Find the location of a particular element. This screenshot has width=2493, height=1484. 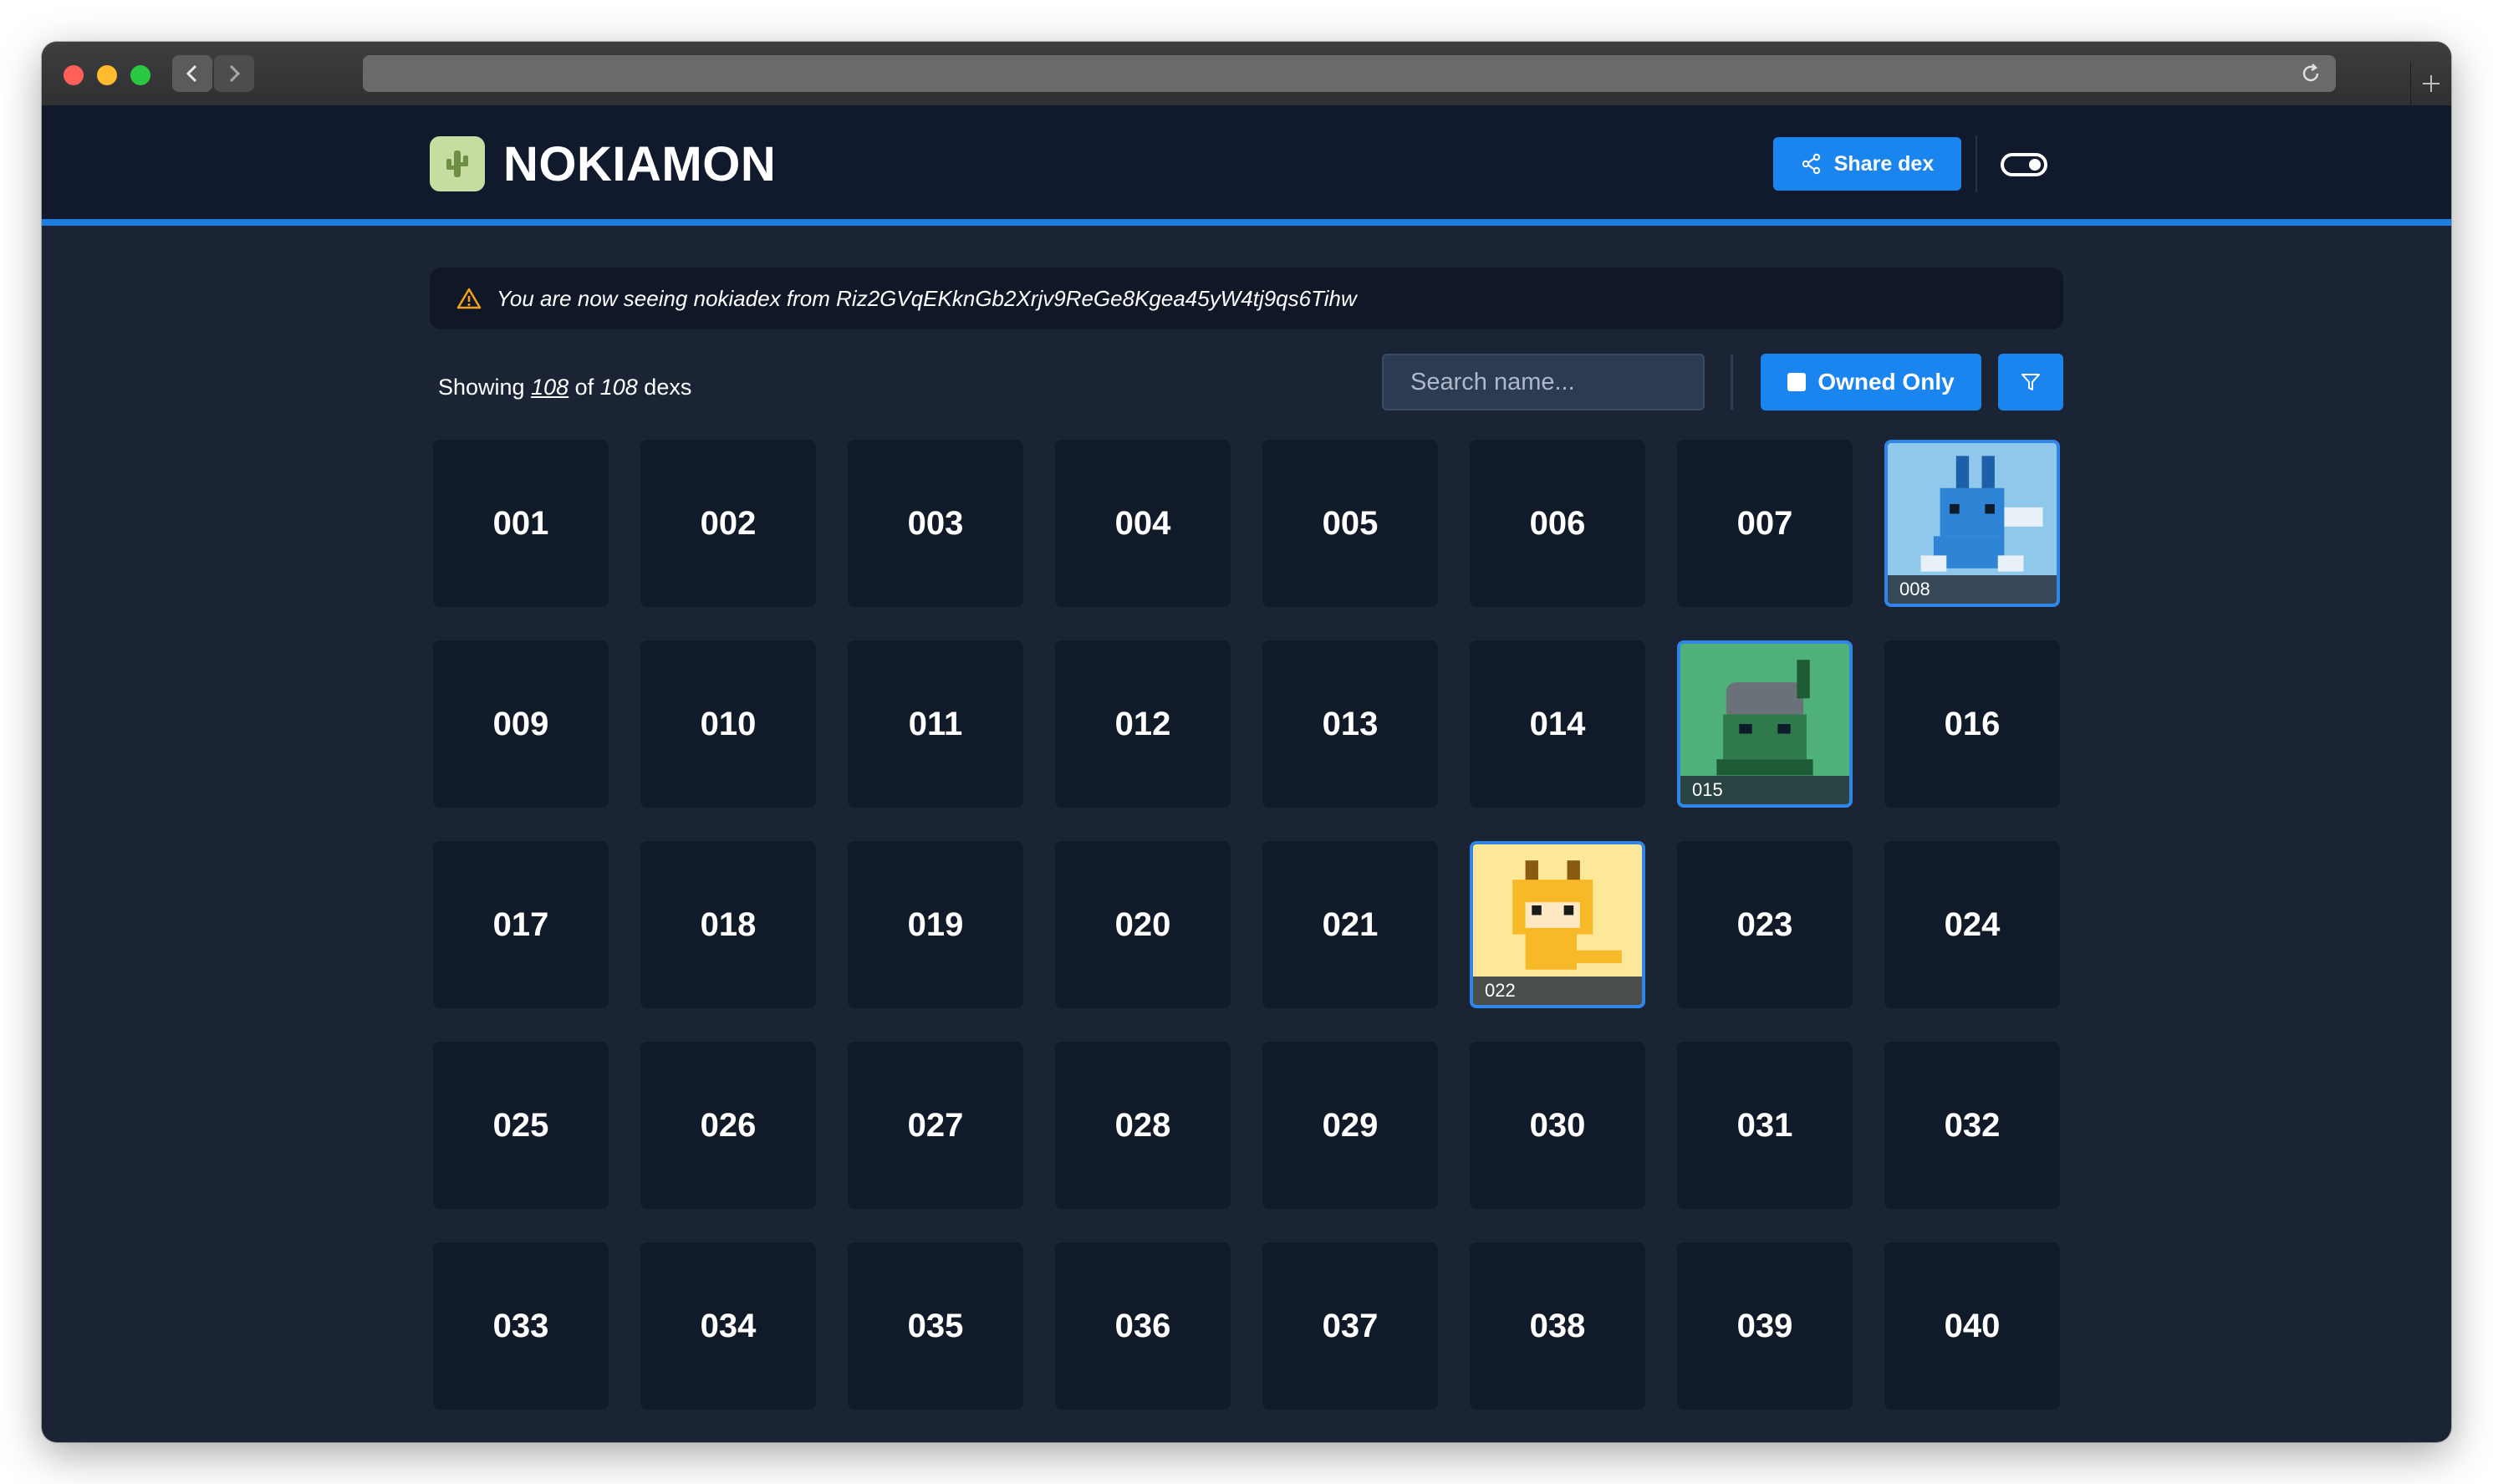

dex-card-number: 021 is located at coordinates (1350, 924).